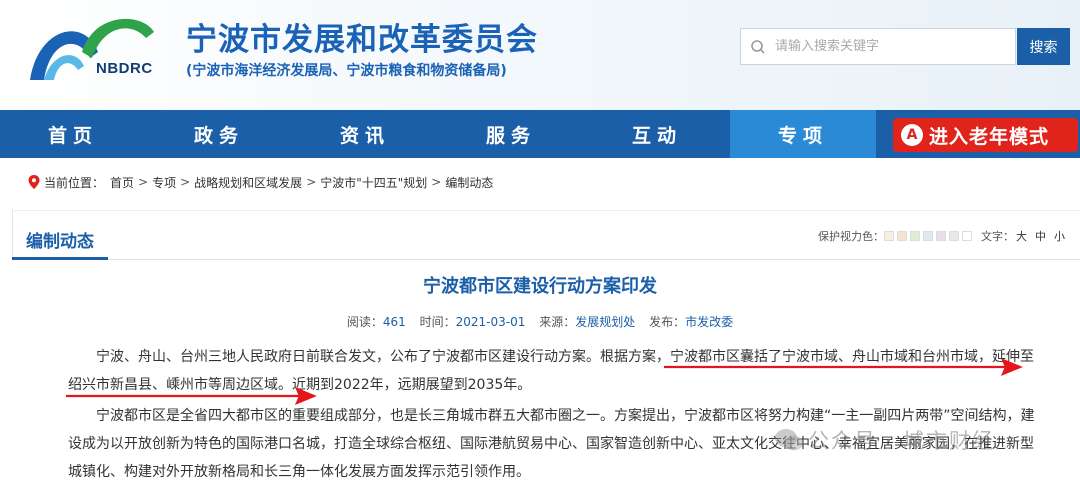  Describe the element at coordinates (546, 210) in the screenshot. I see `panel-top-border` at that location.